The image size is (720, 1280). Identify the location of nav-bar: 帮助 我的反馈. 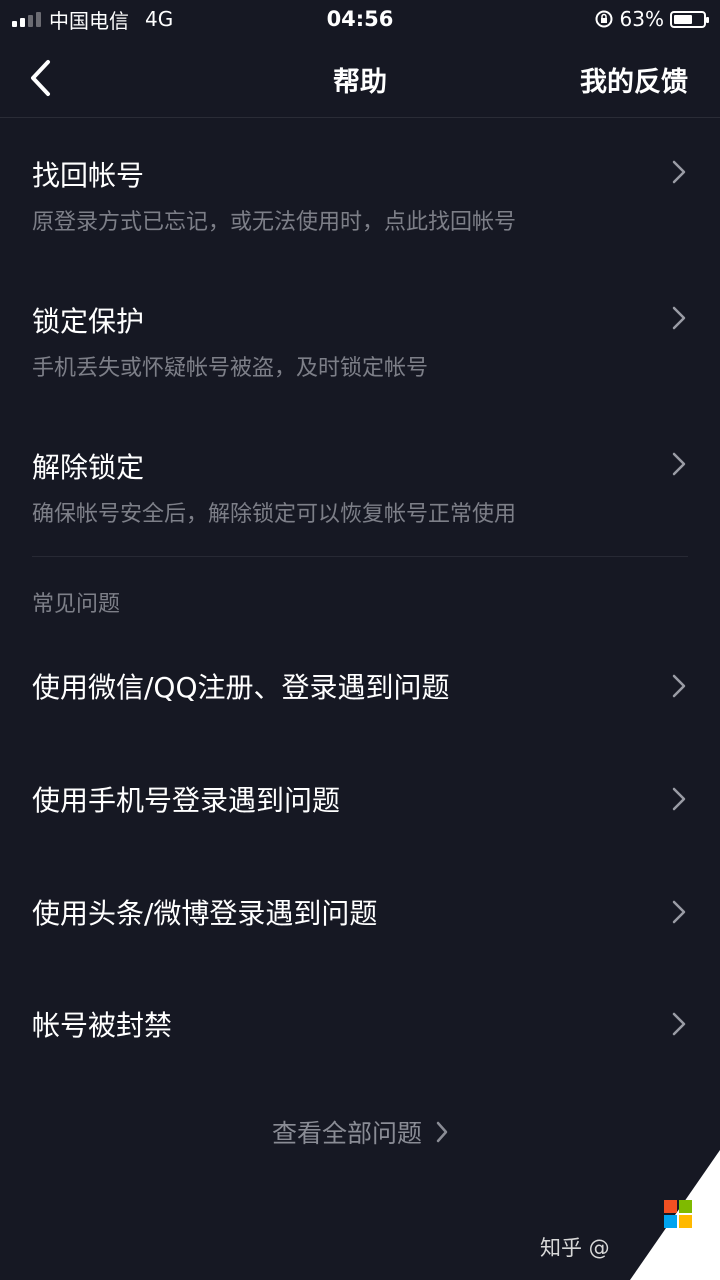
(360, 78).